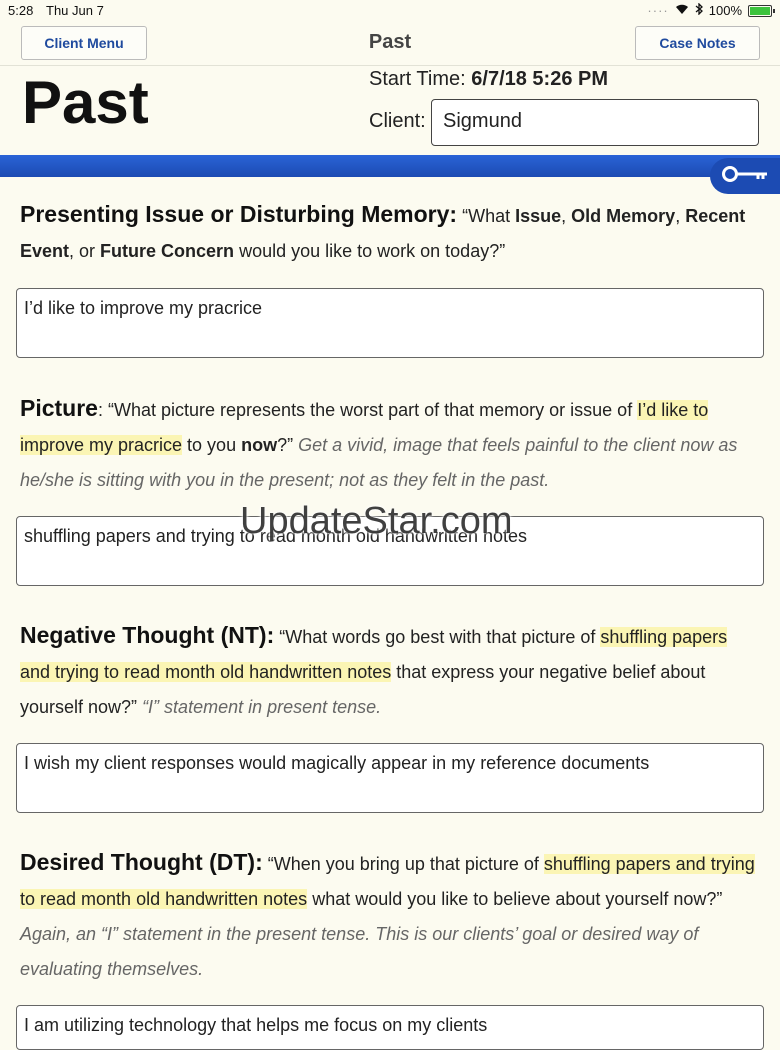 This screenshot has width=780, height=1050. What do you see at coordinates (85, 251) in the screenshot?
I see `question-text: , or` at bounding box center [85, 251].